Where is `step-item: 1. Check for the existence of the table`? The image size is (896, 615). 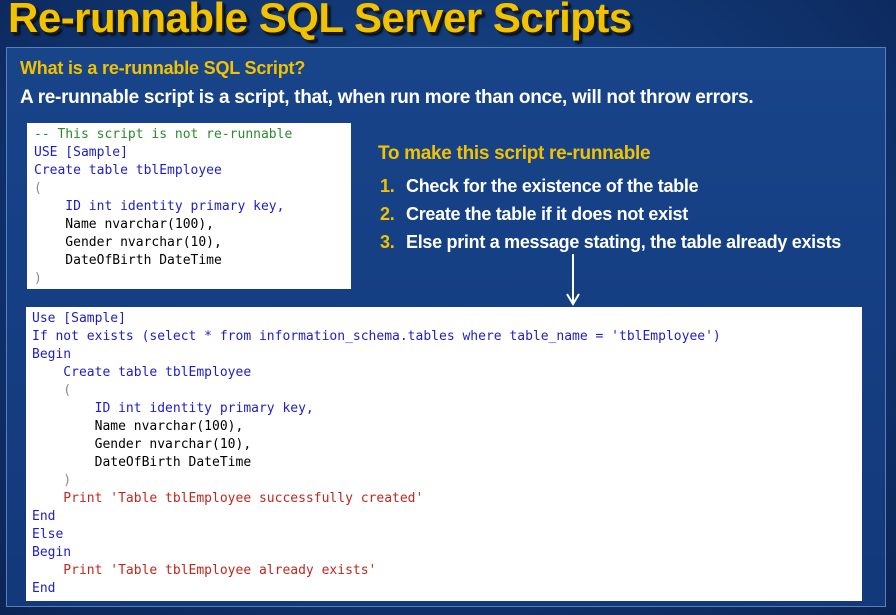 step-item: 1. Check for the existence of the table is located at coordinates (620, 186).